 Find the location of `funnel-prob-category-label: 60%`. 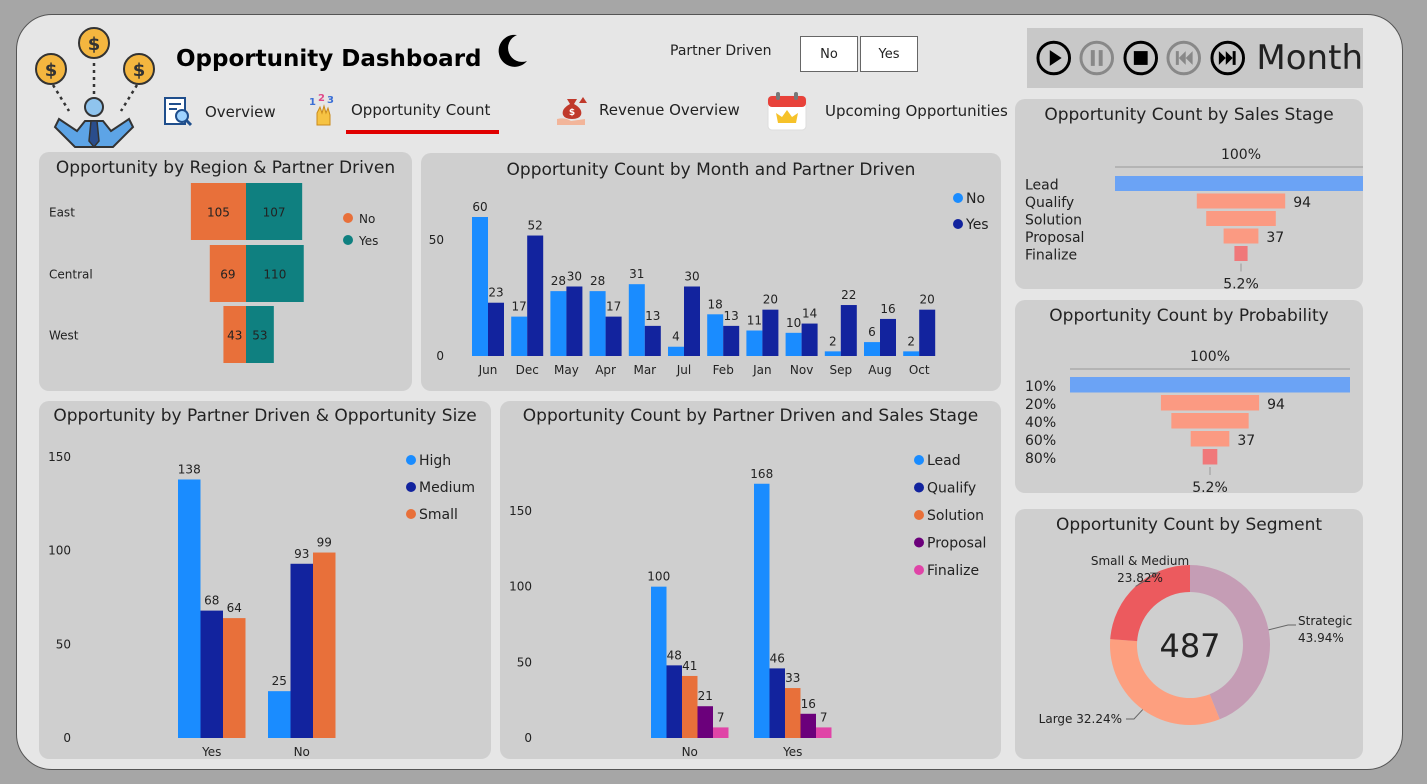

funnel-prob-category-label: 60% is located at coordinates (1040, 441).